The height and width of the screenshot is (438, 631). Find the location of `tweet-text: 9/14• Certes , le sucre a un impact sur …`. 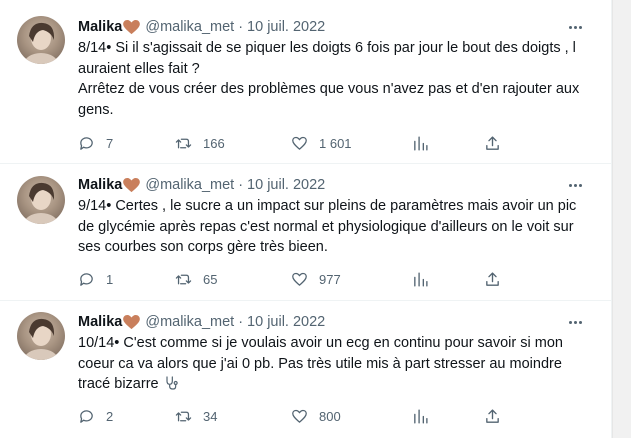

tweet-text: 9/14• Certes , le sucre a un impact sur … is located at coordinates (327, 226).